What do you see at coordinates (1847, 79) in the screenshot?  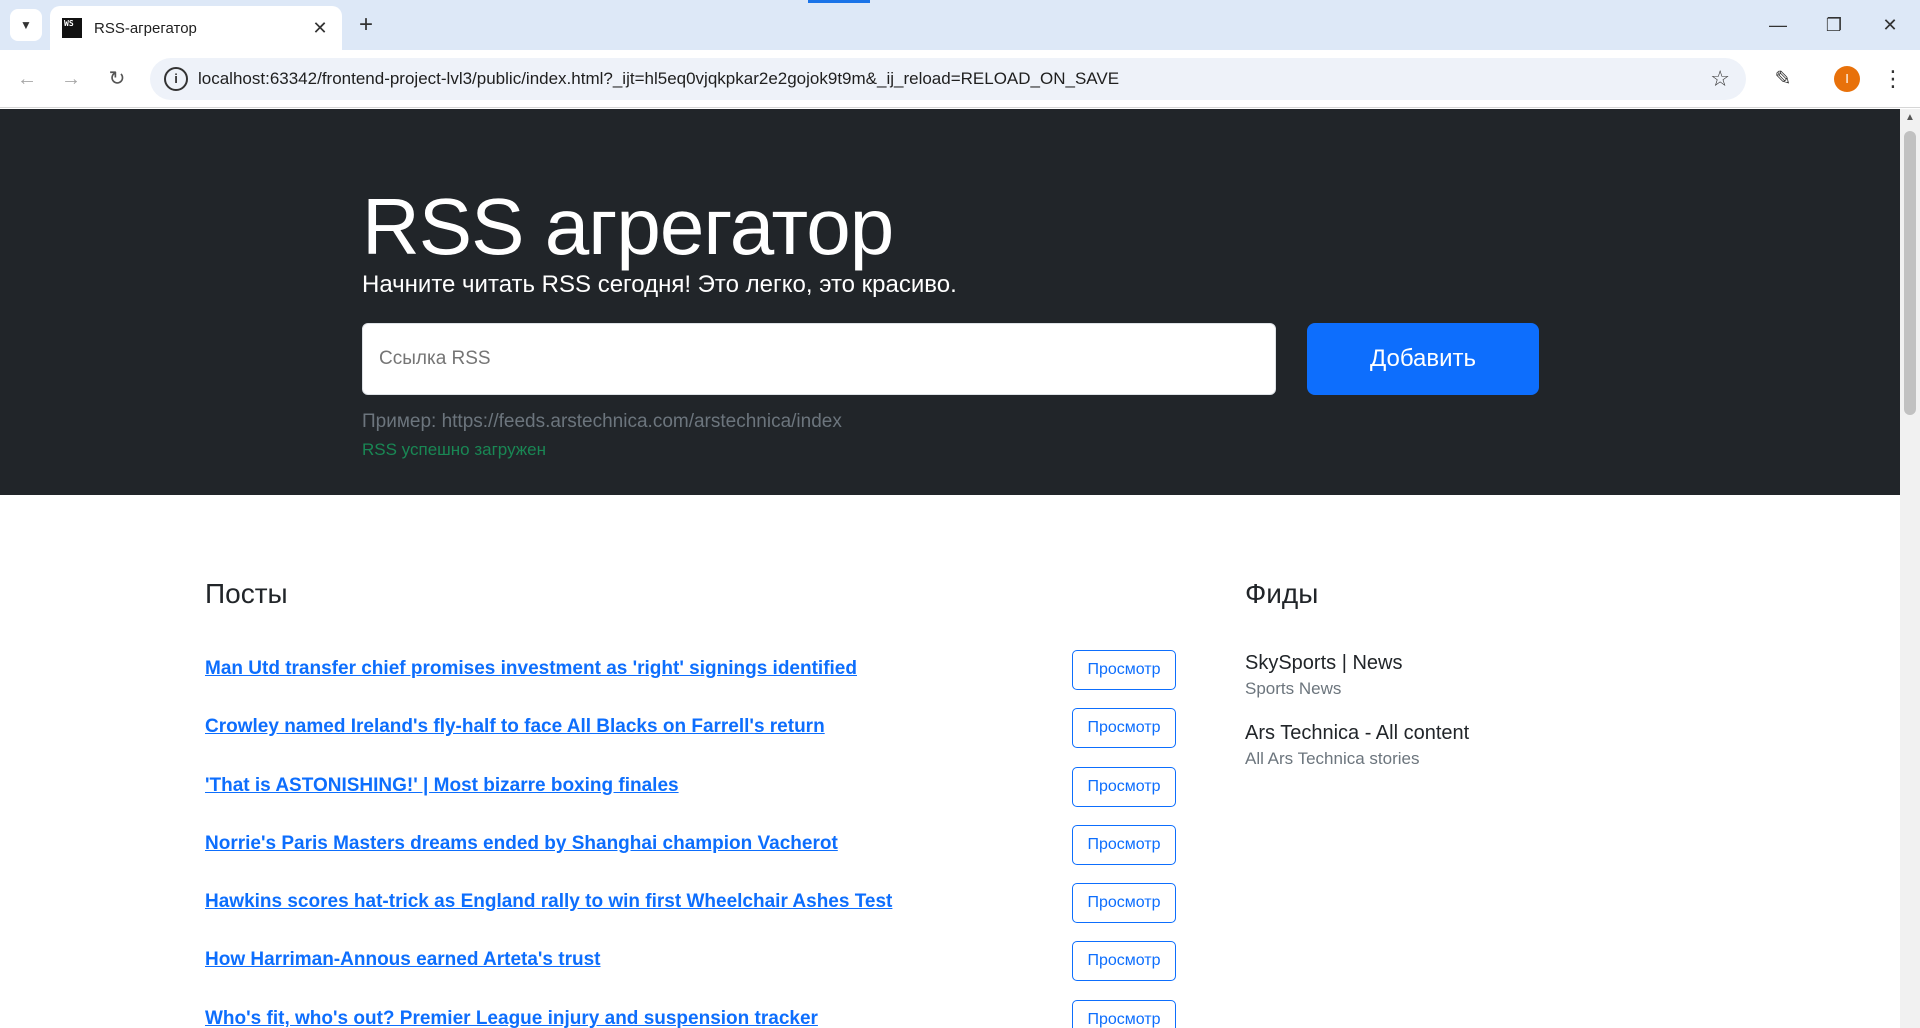 I see `profile-avatar: I` at bounding box center [1847, 79].